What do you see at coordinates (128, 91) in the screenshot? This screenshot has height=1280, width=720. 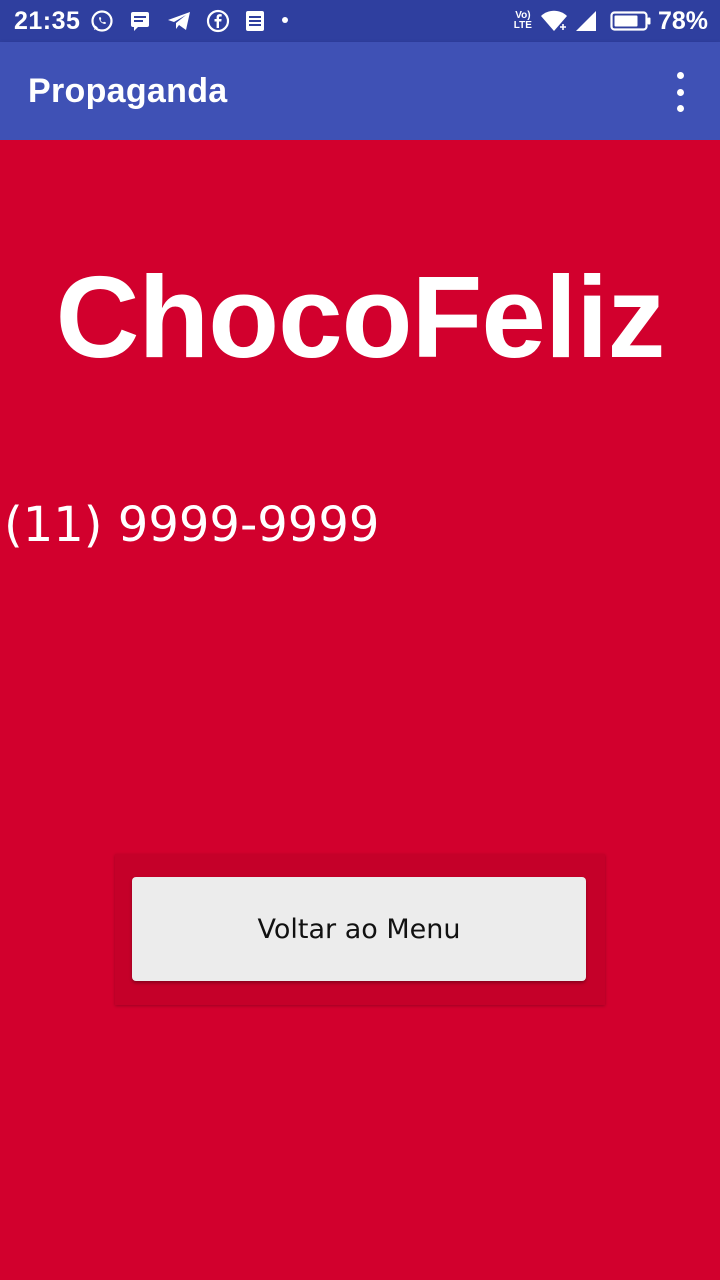 I see `app-title: Propaganda` at bounding box center [128, 91].